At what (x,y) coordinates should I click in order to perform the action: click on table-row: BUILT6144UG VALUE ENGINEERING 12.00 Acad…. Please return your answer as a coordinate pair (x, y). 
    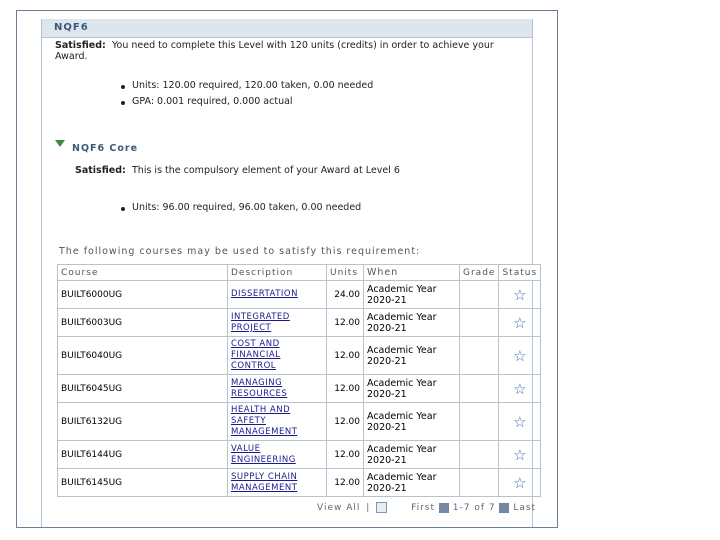
    Looking at the image, I should click on (299, 454).